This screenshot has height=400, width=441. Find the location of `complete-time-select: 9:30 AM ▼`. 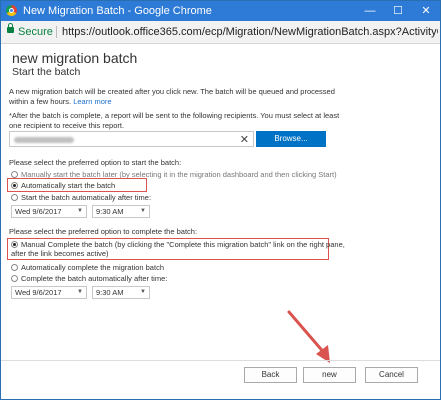

complete-time-select: 9:30 AM ▼ is located at coordinates (121, 292).